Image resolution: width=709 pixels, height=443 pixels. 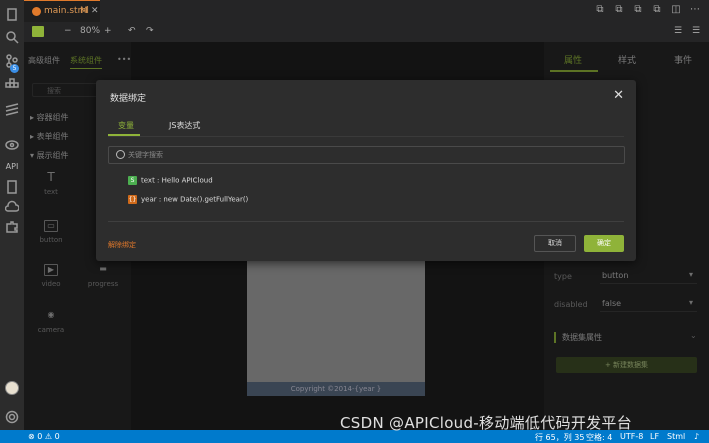 I want to click on unbind-link: 解除绑定, so click(x=122, y=245).